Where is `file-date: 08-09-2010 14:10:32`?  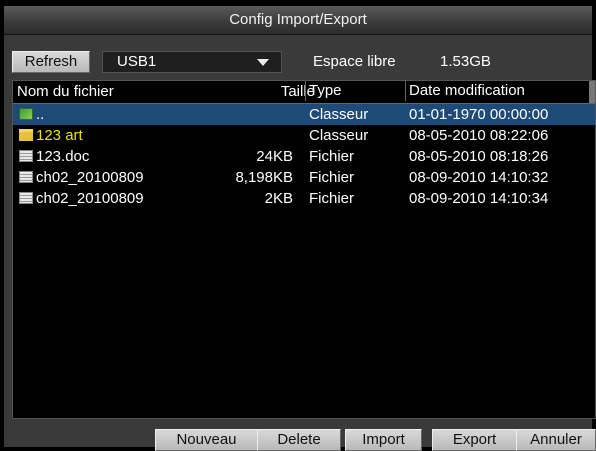 file-date: 08-09-2010 14:10:32 is located at coordinates (479, 177).